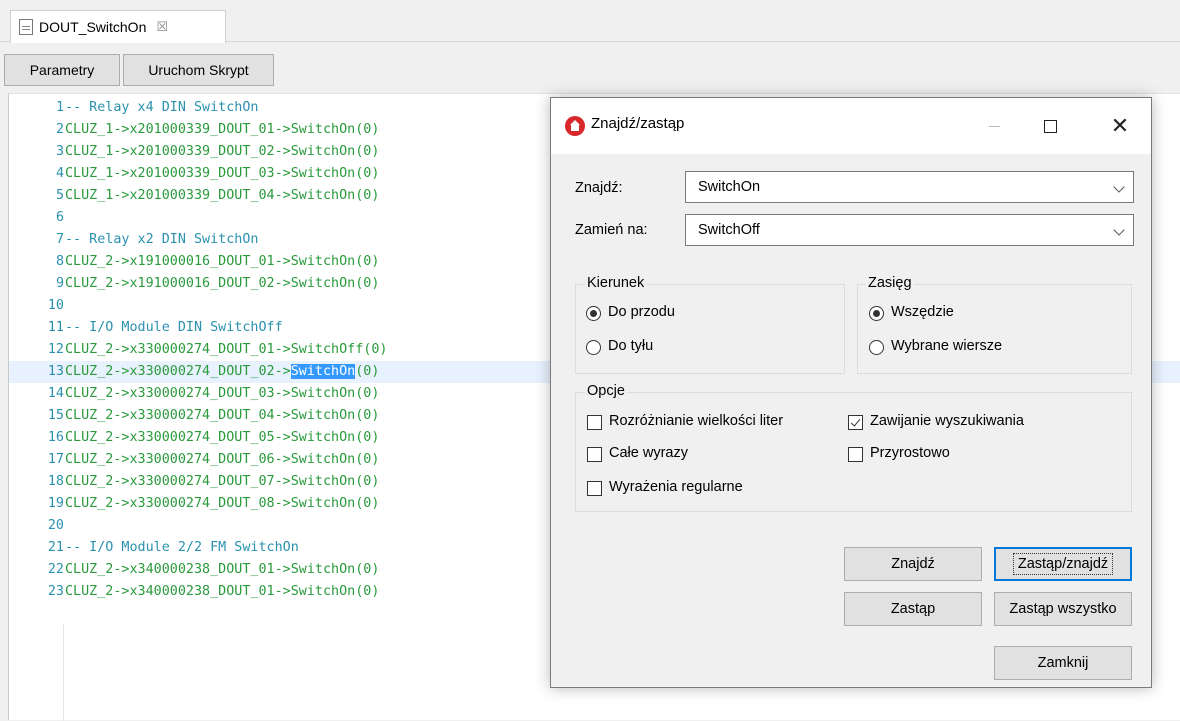  I want to click on search-match-highlight: SwitchOn, so click(323, 371).